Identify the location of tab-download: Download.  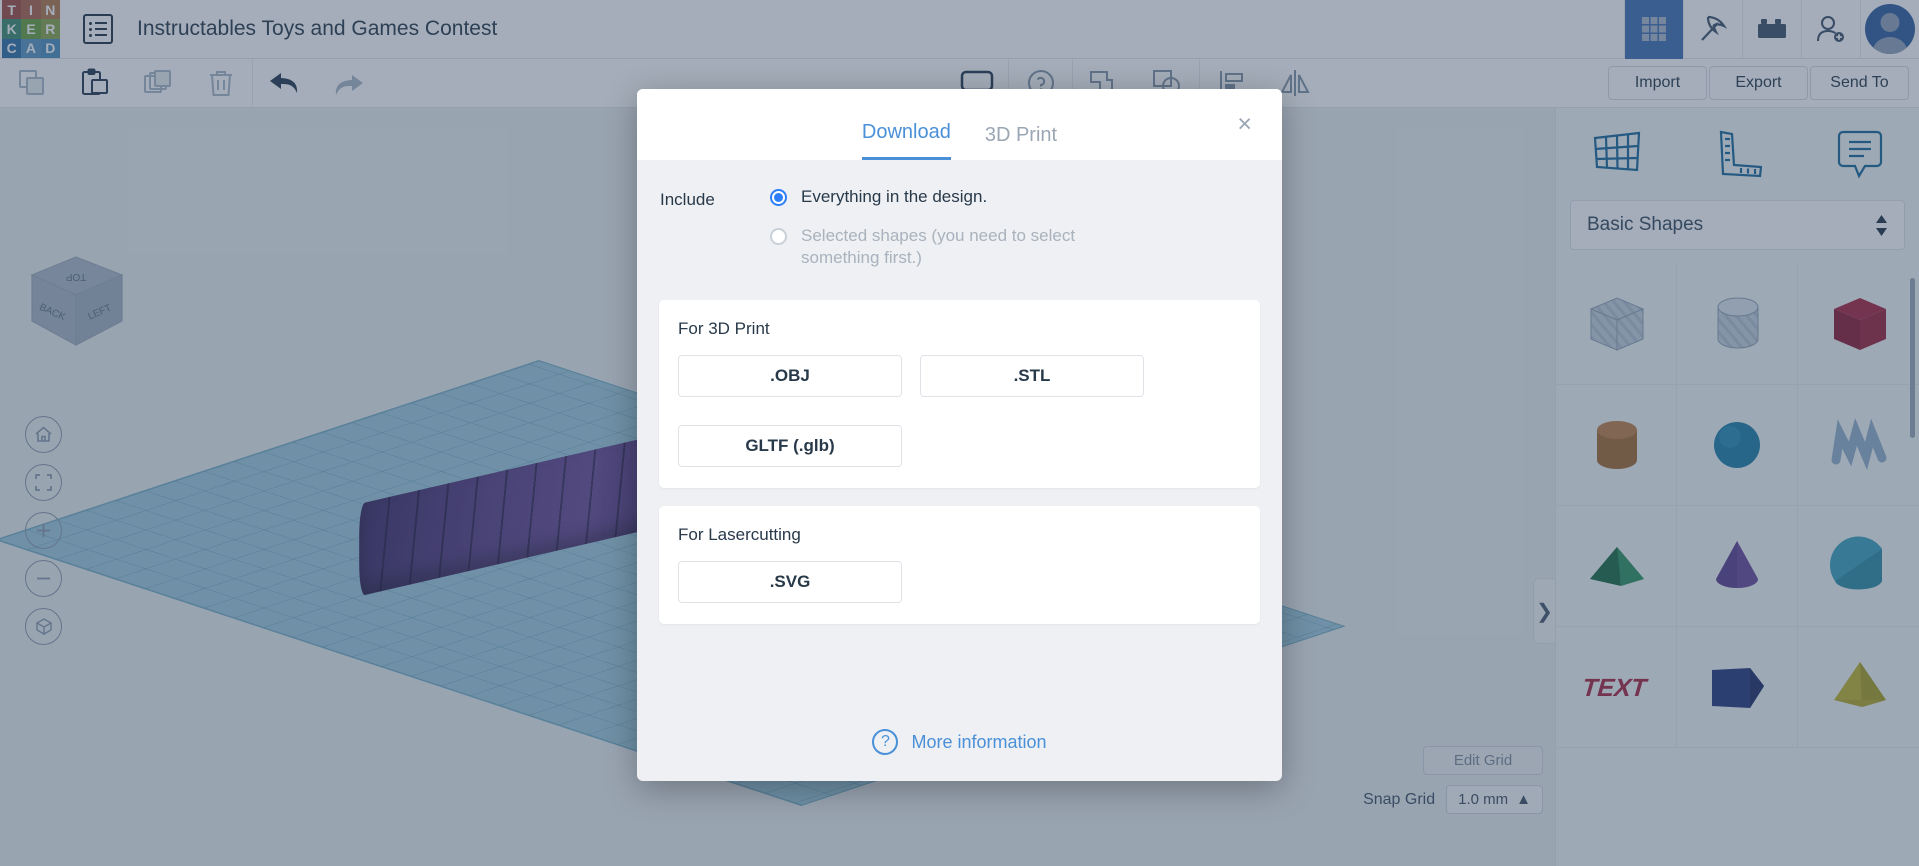
(906, 140).